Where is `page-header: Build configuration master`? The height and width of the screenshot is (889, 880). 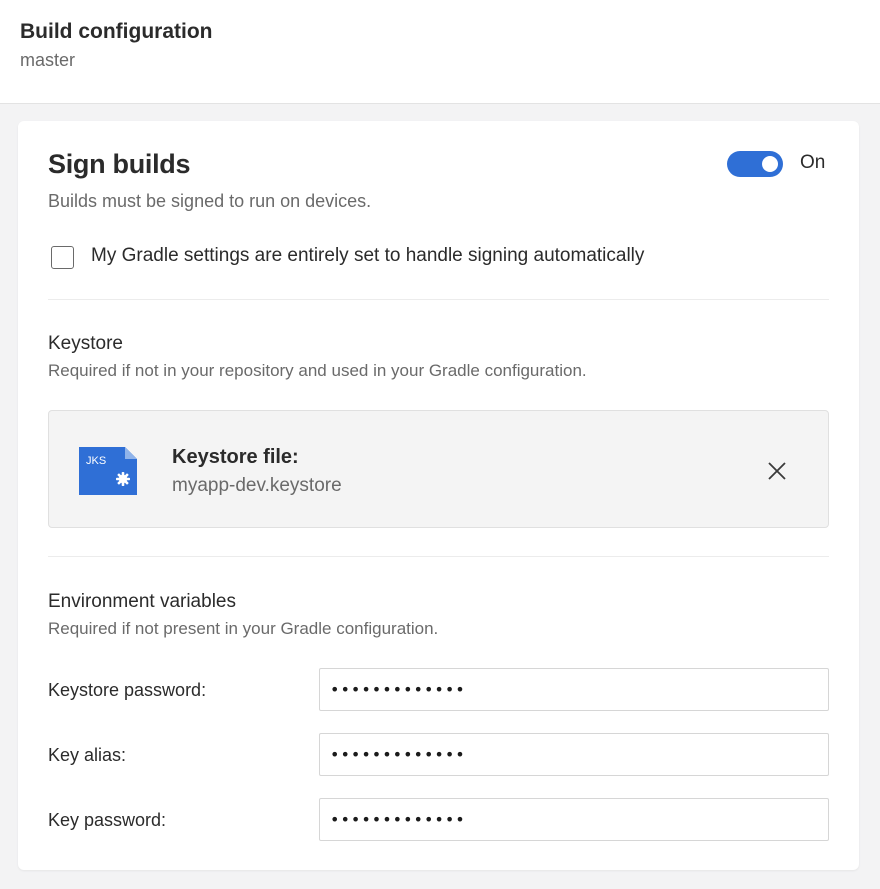 page-header: Build configuration master is located at coordinates (440, 52).